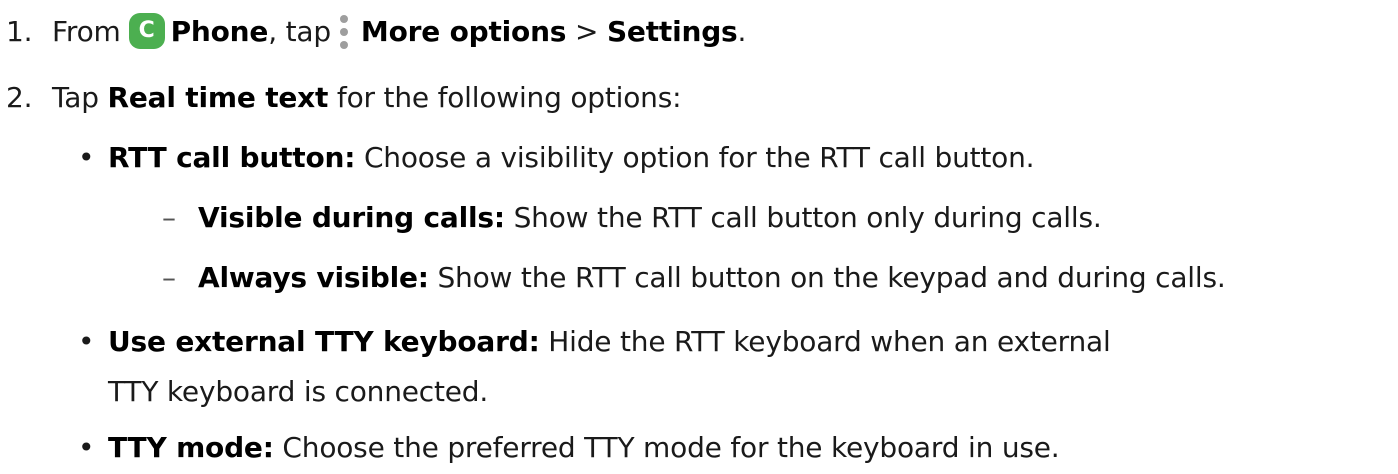  I want to click on more-options-icon, so click(344, 32).